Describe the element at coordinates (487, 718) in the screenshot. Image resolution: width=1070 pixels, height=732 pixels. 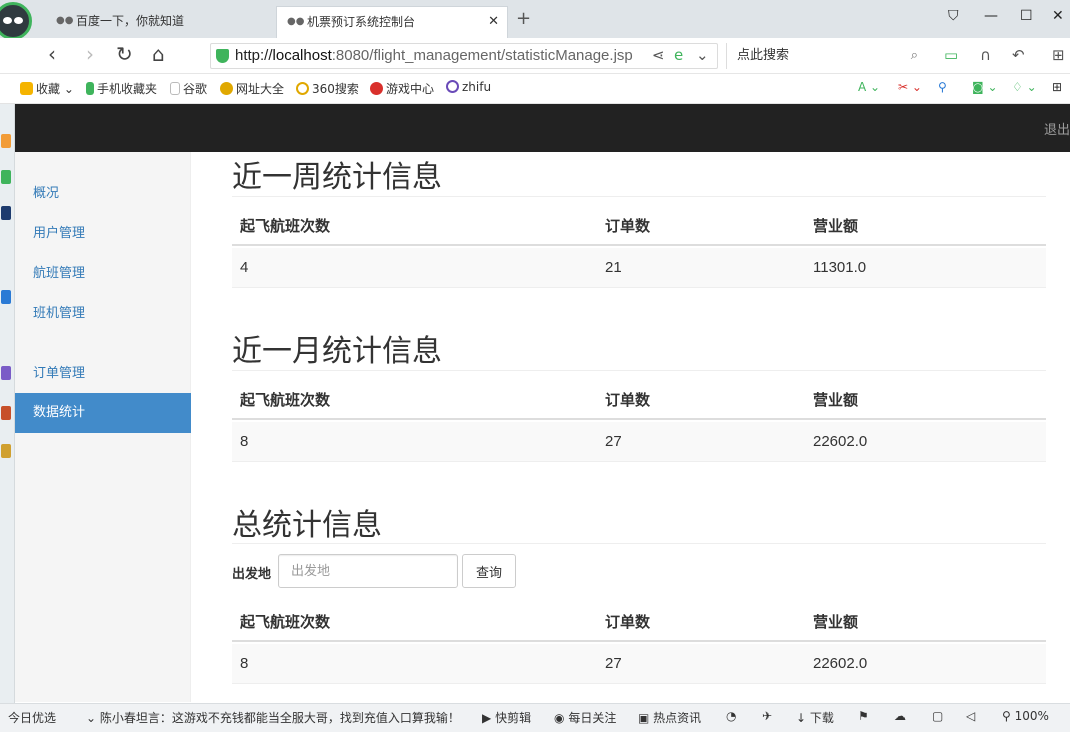
I see `clip-icon: ▶` at that location.